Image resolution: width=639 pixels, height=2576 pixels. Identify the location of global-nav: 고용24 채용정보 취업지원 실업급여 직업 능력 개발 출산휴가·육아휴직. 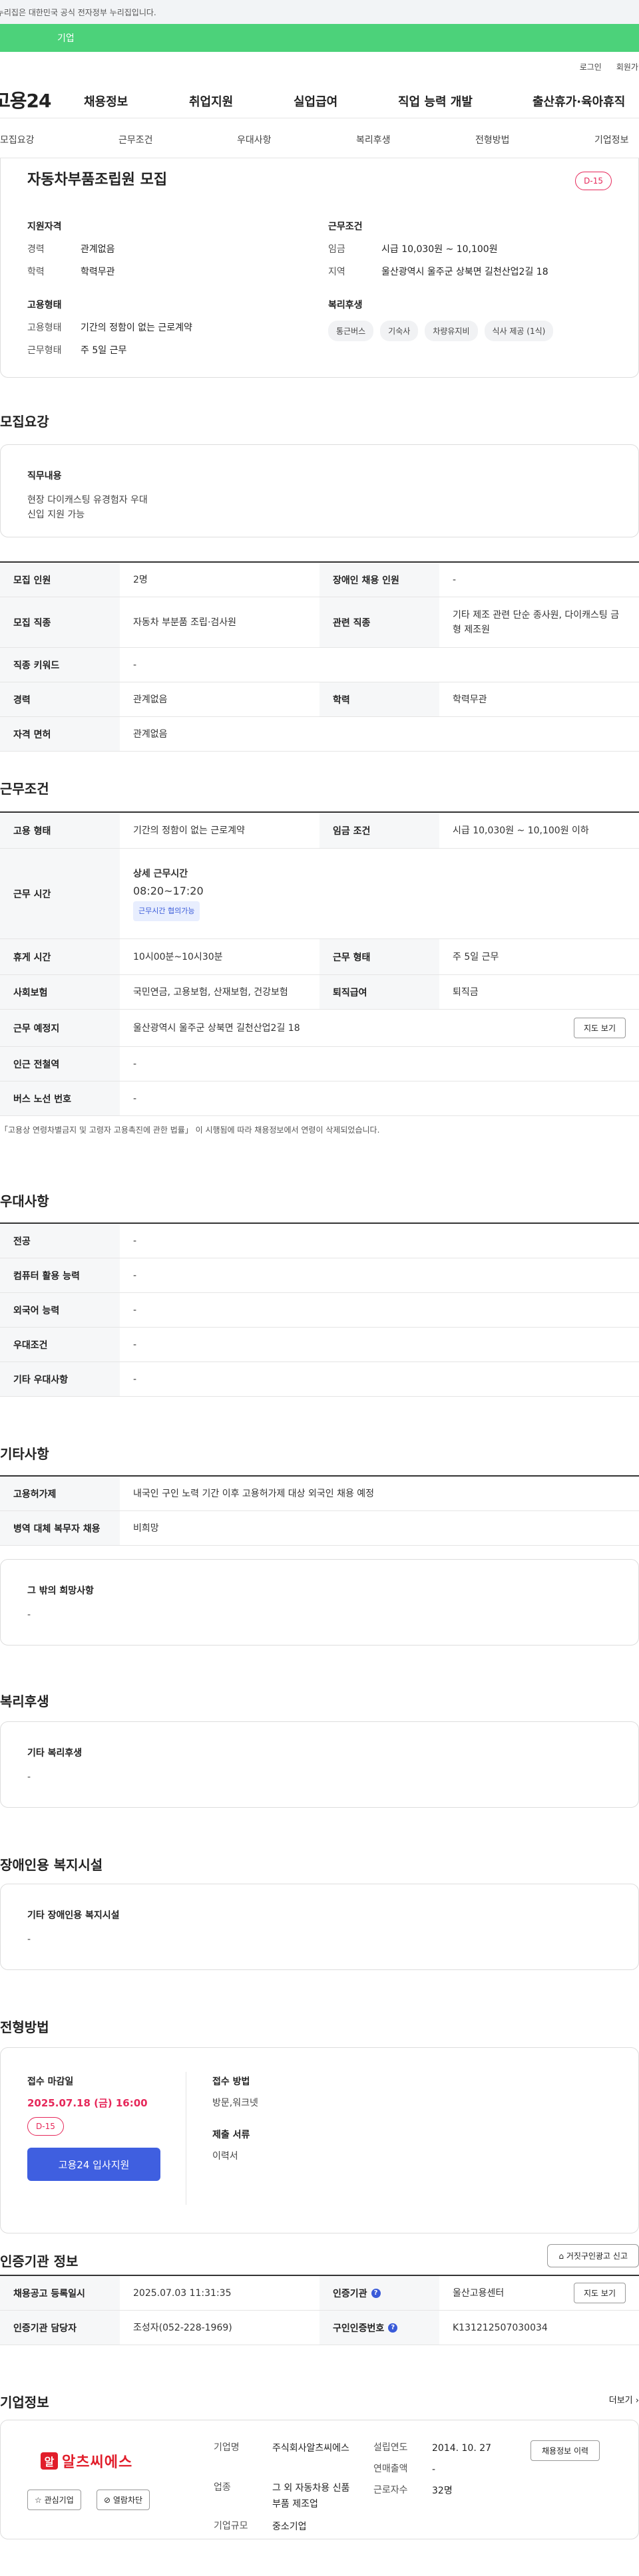
(319, 99).